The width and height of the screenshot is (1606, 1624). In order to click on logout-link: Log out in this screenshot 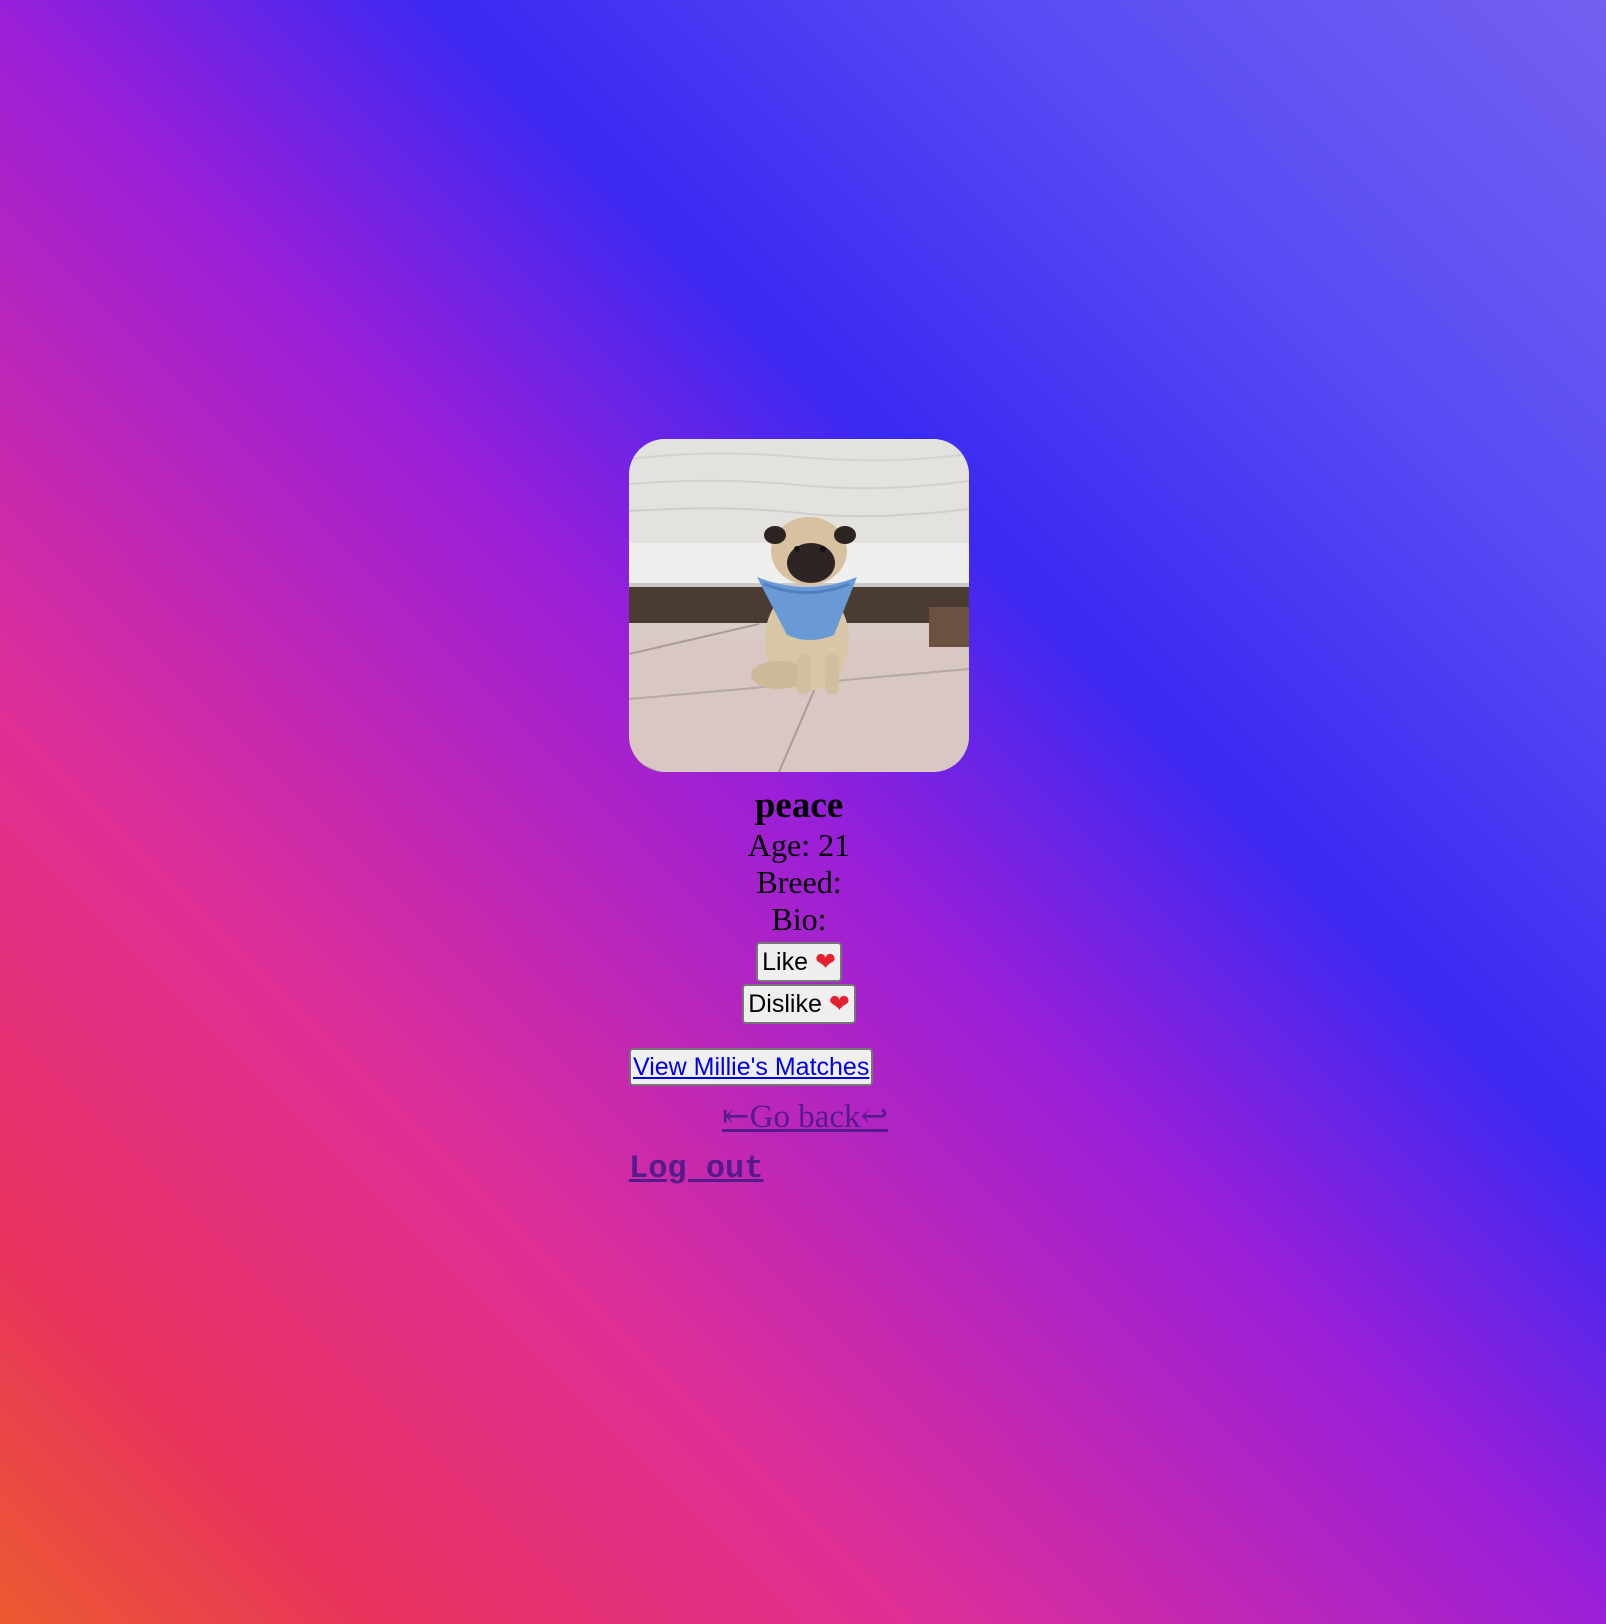, I will do `click(696, 1169)`.